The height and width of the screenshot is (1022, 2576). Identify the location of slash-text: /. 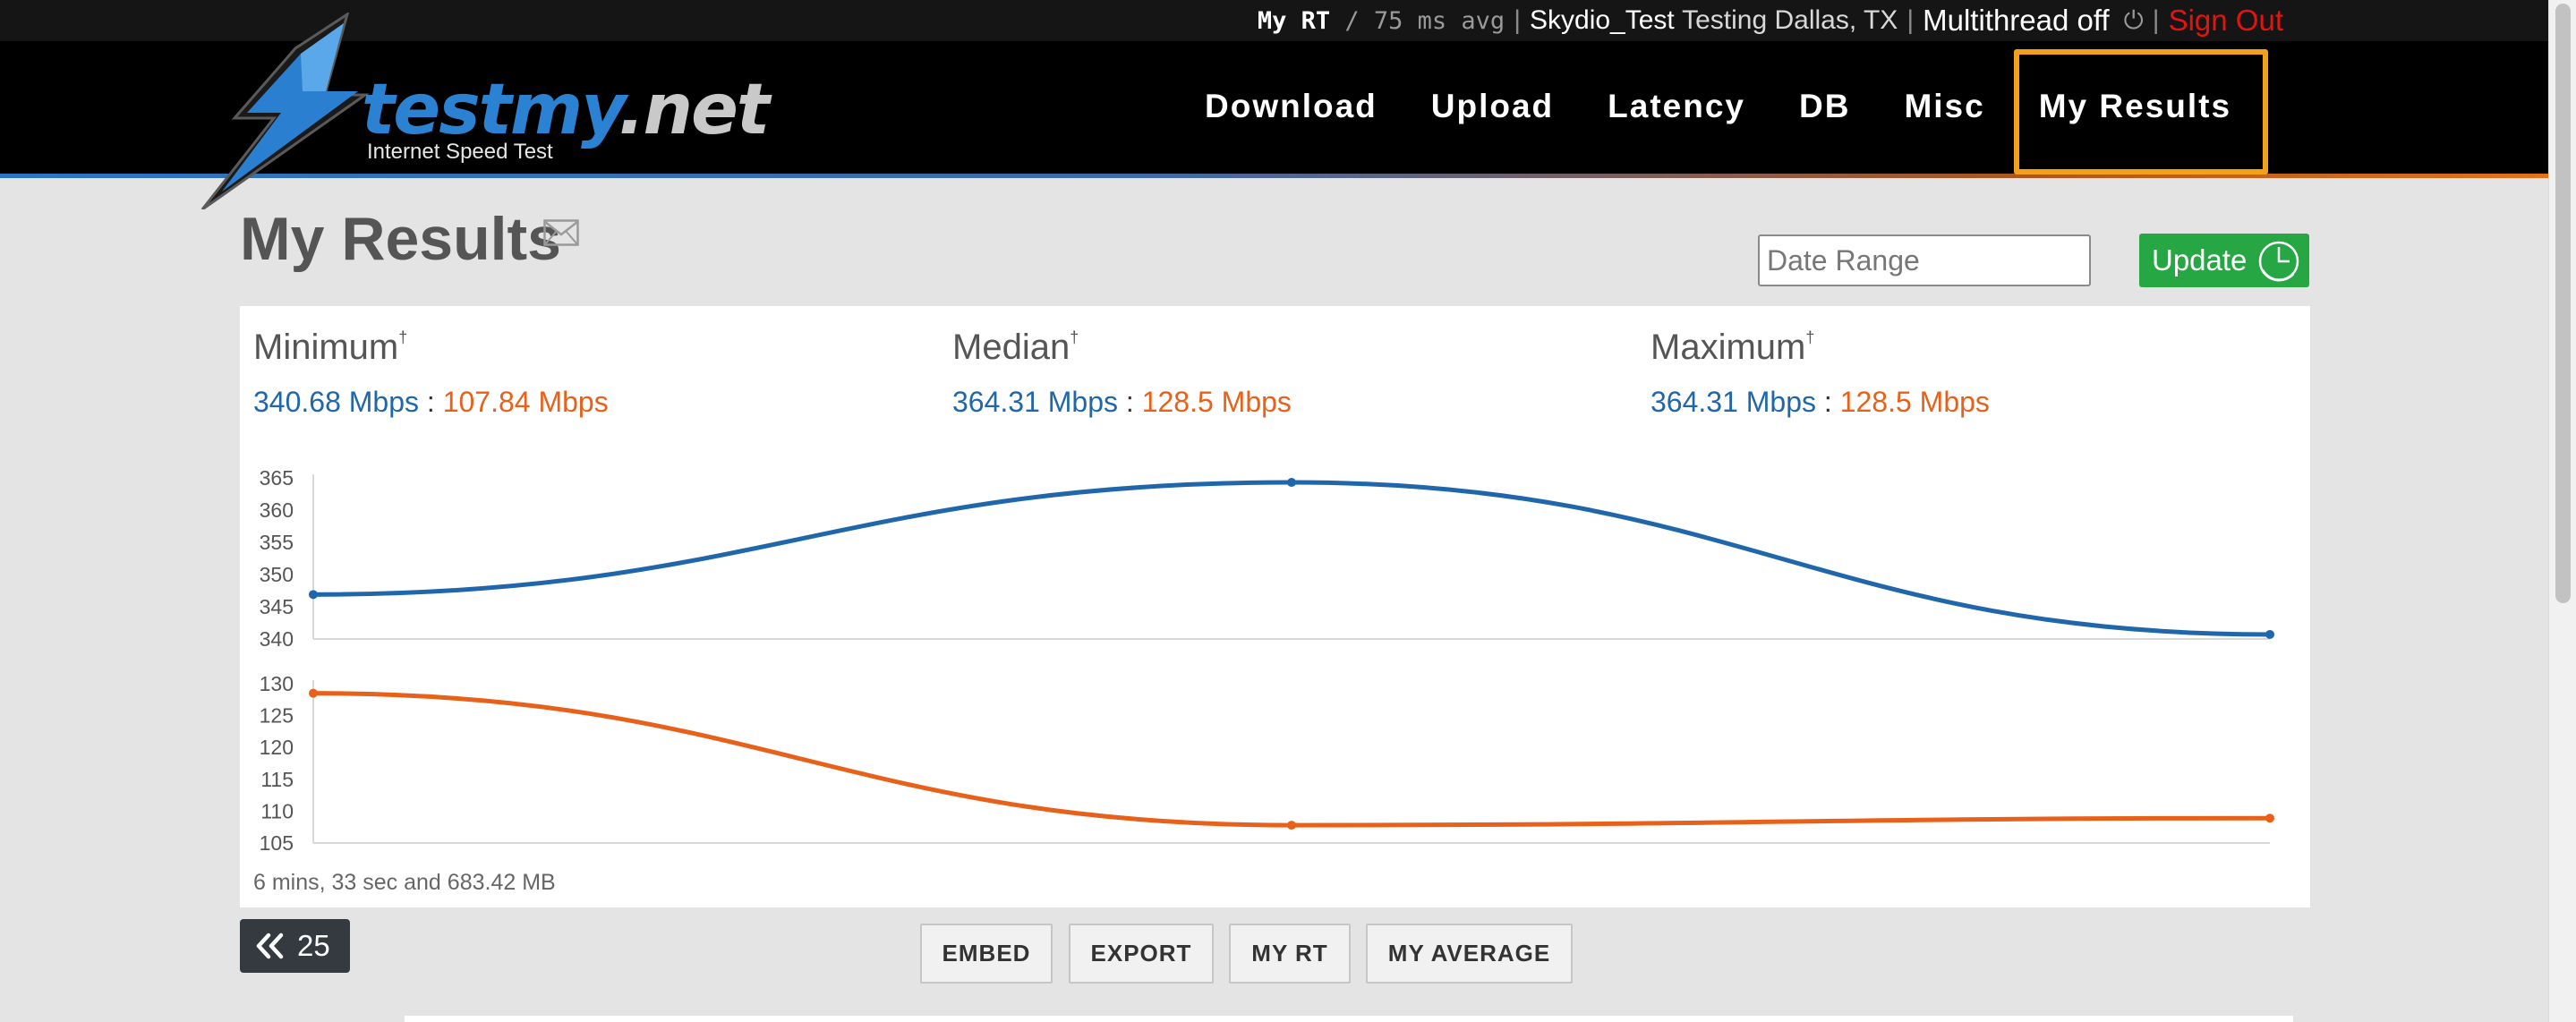
(1352, 20).